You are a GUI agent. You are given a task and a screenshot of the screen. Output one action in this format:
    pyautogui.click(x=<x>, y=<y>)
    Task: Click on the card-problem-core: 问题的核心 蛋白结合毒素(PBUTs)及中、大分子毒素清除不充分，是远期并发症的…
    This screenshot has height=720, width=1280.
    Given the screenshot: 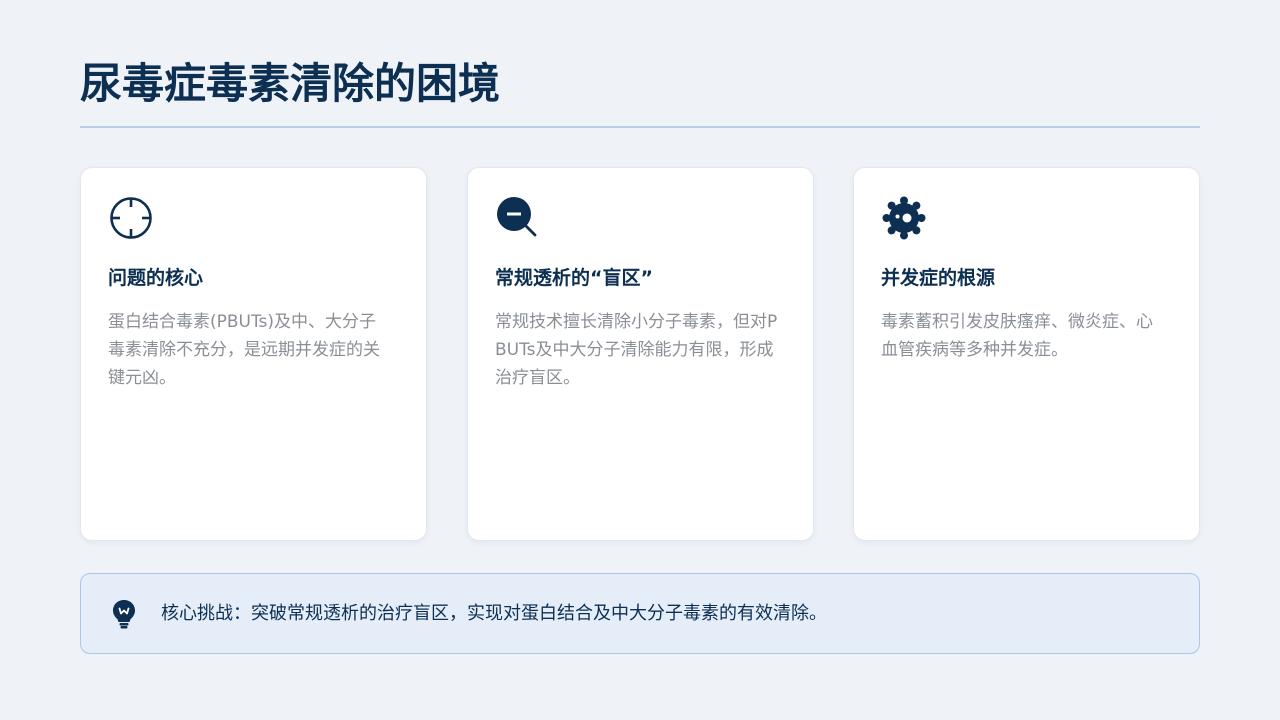 What is the action you would take?
    pyautogui.click(x=253, y=354)
    